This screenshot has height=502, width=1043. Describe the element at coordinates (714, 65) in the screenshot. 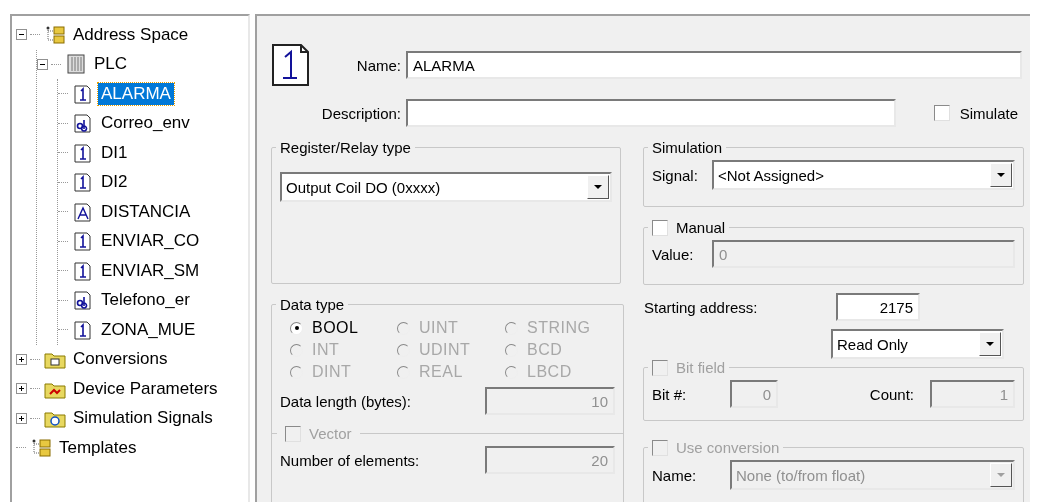

I see `name-field: ALARMA` at that location.